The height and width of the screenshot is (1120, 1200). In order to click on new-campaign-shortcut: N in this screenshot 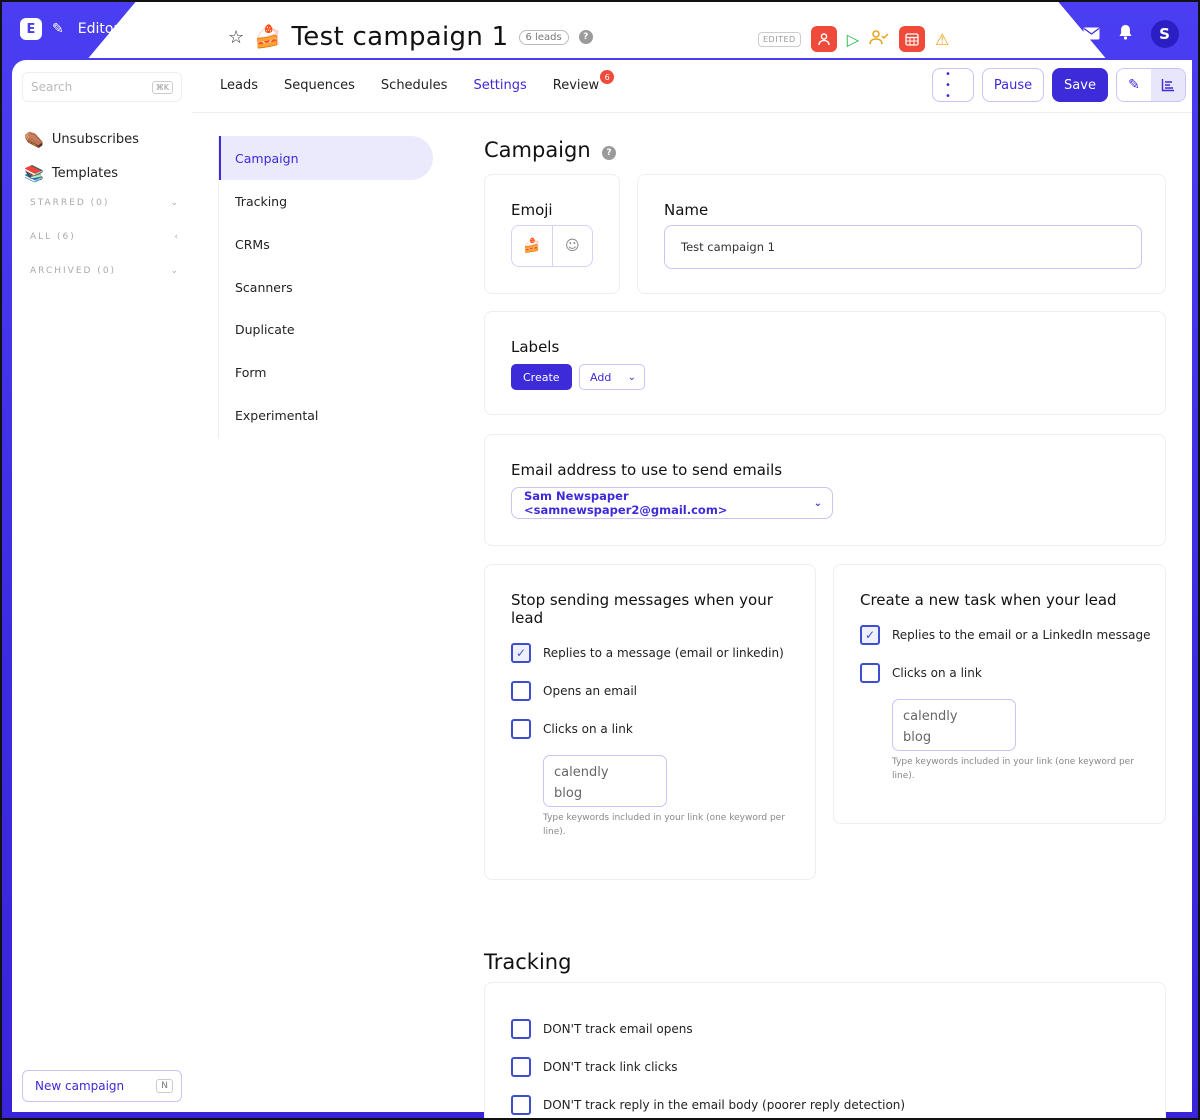, I will do `click(164, 1086)`.